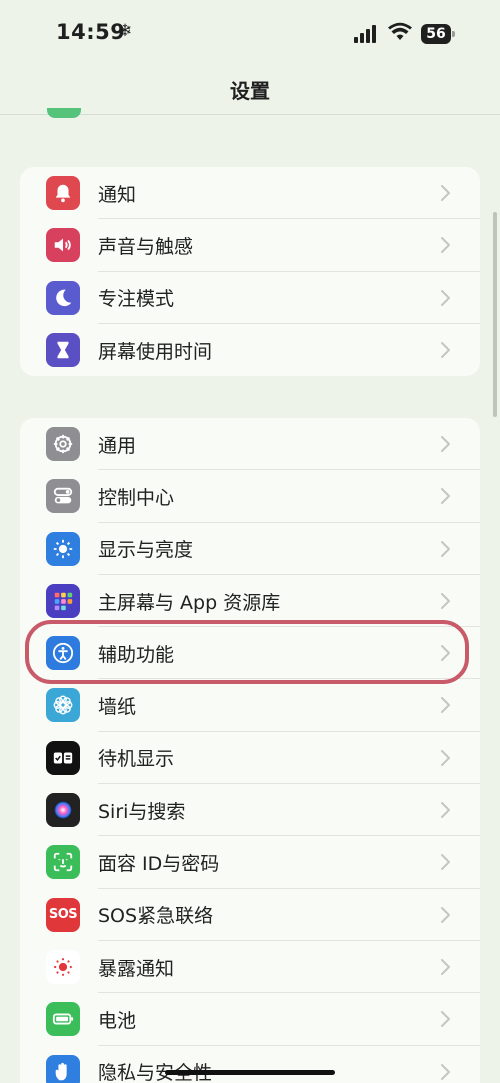 Image resolution: width=500 pixels, height=1083 pixels. What do you see at coordinates (250, 298) in the screenshot?
I see `settings-row-moon: 专注模式` at bounding box center [250, 298].